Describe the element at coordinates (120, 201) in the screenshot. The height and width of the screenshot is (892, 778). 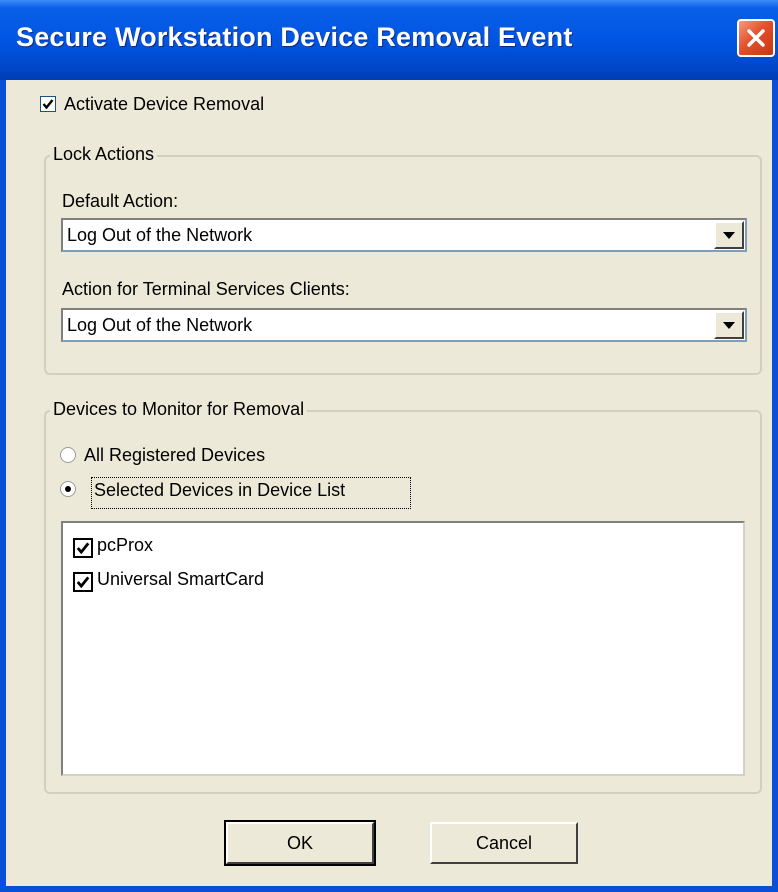
I see `default-action-label: Default Action:` at that location.